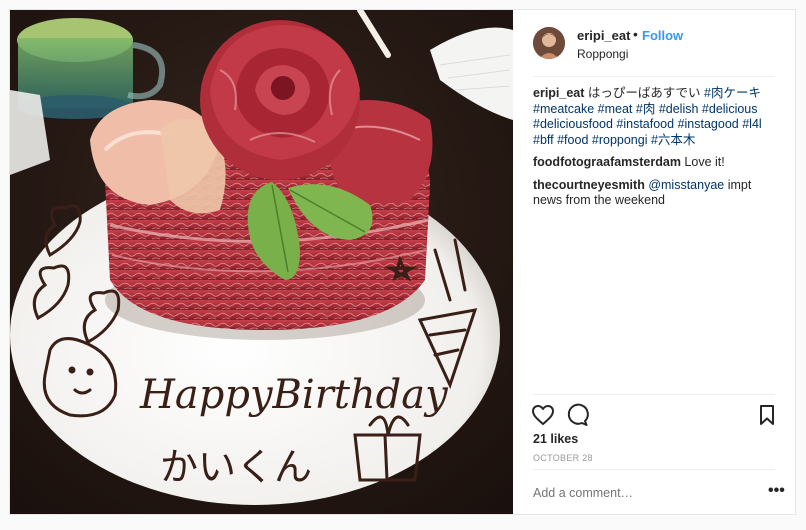 The width and height of the screenshot is (806, 530). What do you see at coordinates (607, 162) in the screenshot?
I see `comment-author: foodfotograafamsterdam` at bounding box center [607, 162].